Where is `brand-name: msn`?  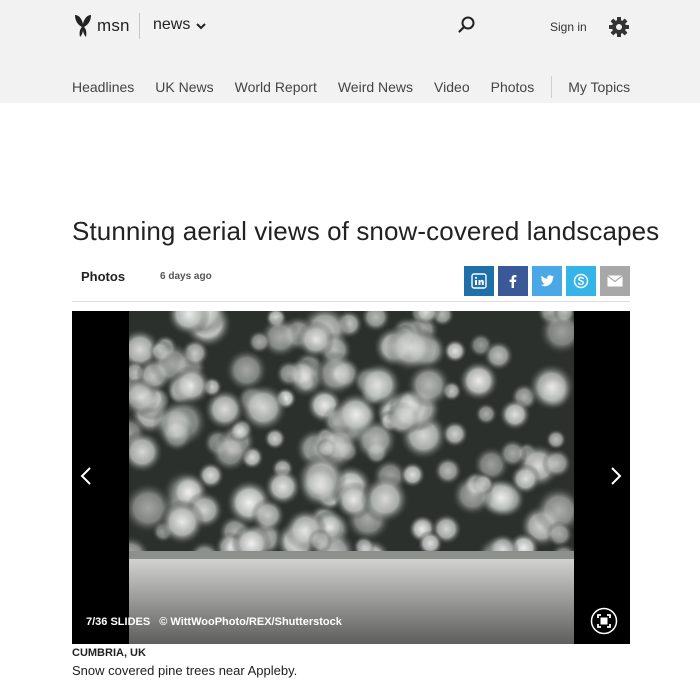
brand-name: msn is located at coordinates (113, 25).